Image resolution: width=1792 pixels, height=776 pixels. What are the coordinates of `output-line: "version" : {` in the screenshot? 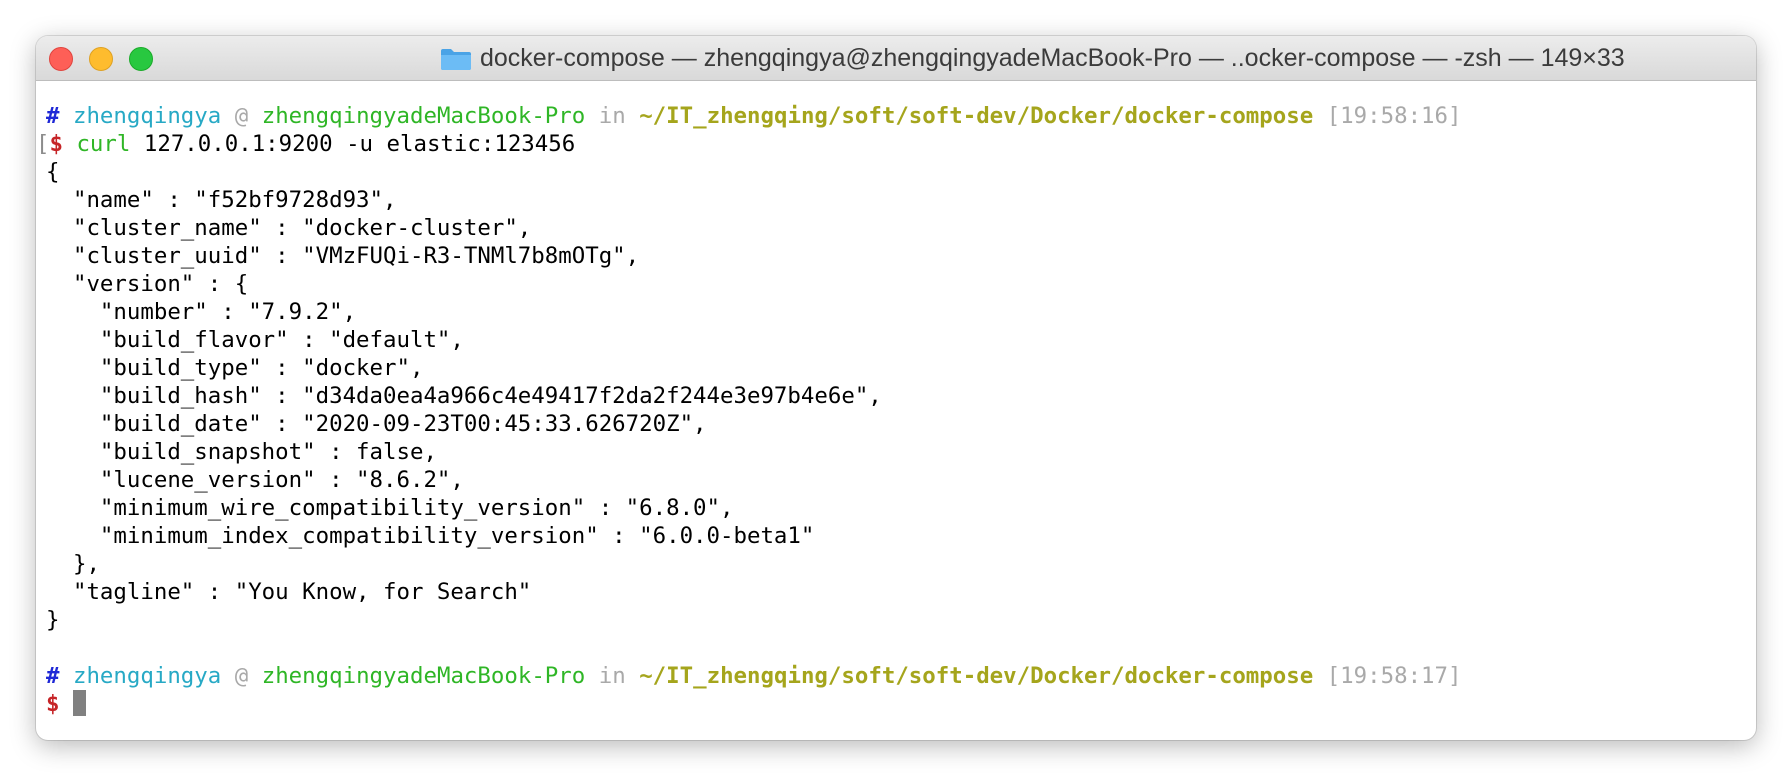 It's located at (147, 284).